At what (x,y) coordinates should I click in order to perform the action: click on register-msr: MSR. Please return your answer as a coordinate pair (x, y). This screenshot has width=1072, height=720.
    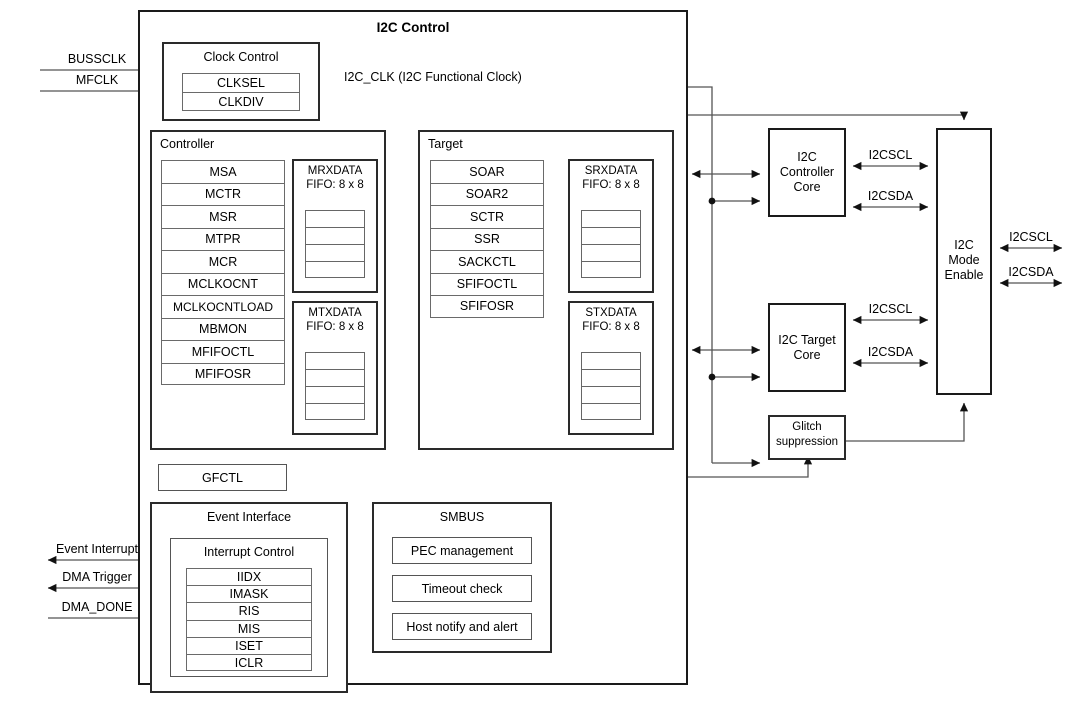
    Looking at the image, I should click on (223, 216).